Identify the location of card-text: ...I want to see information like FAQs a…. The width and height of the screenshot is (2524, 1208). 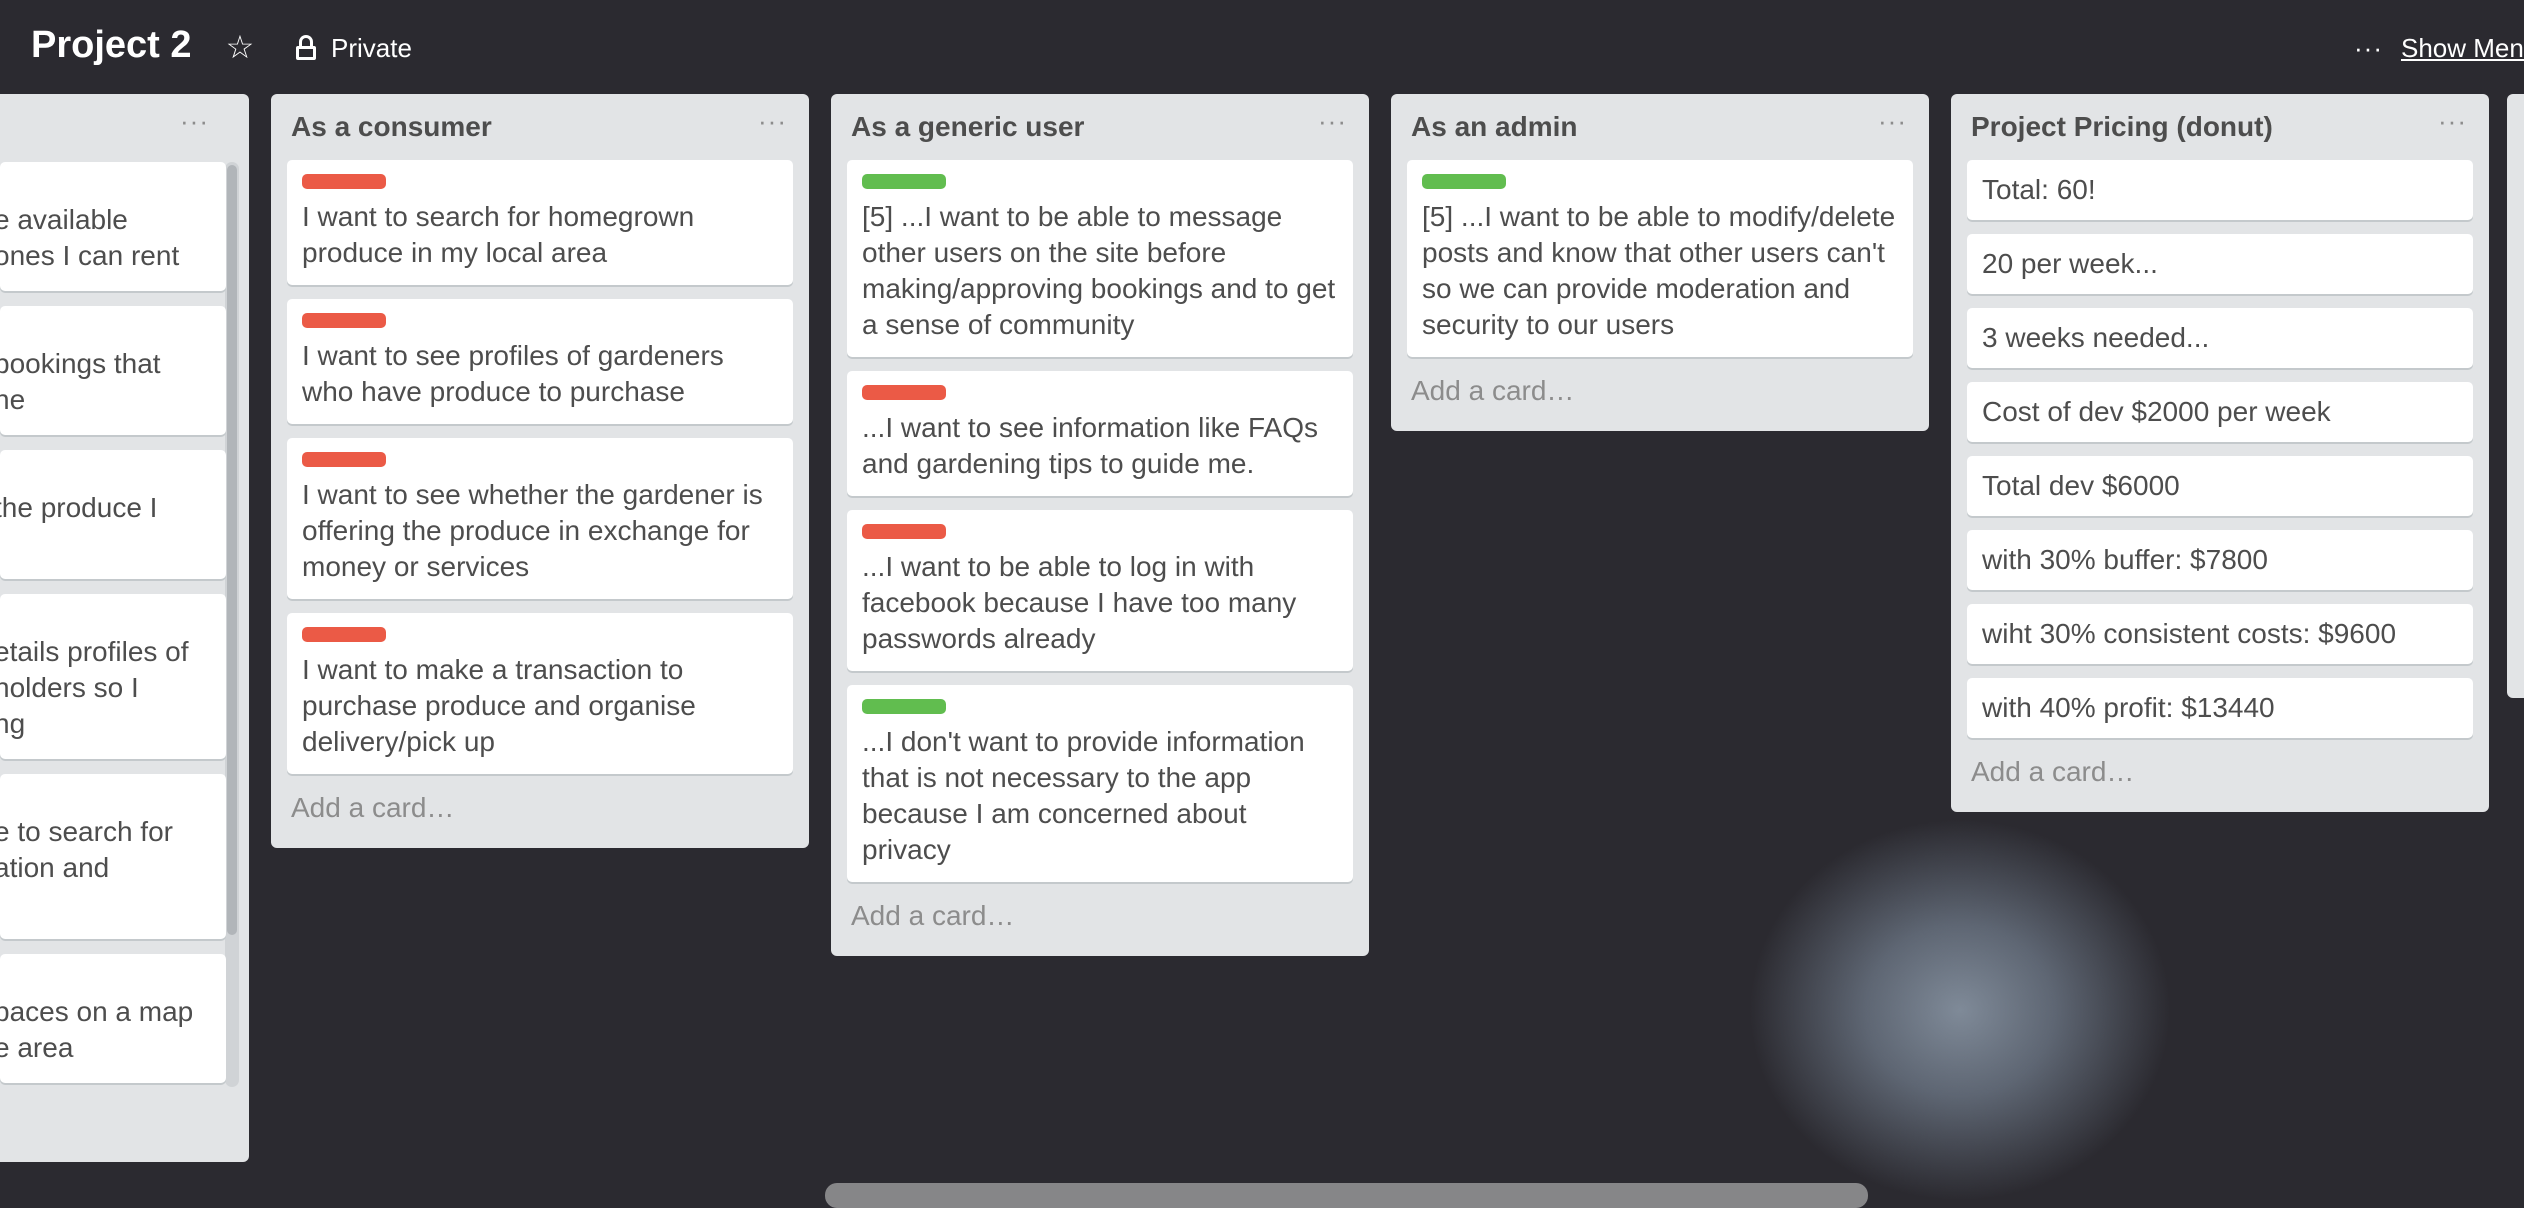
(1090, 445).